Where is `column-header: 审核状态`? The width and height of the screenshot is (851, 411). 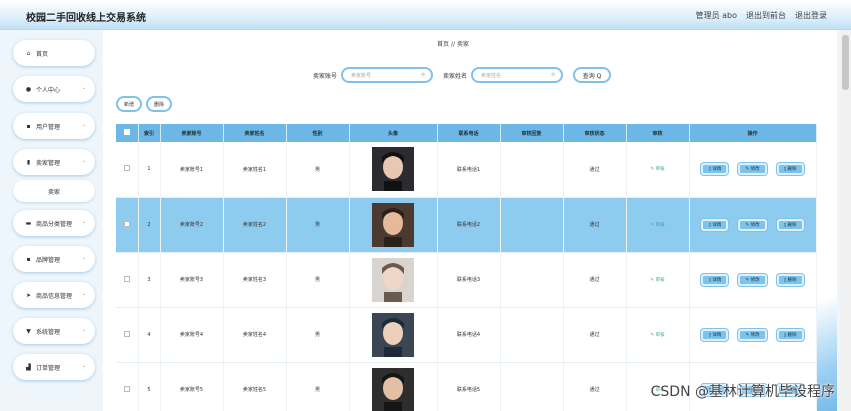
column-header: 审核状态 is located at coordinates (595, 133).